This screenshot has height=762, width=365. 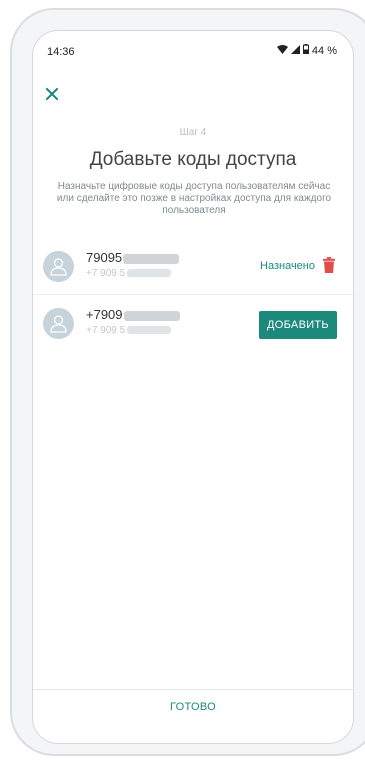 What do you see at coordinates (287, 266) in the screenshot?
I see `assigned-status: Назначено` at bounding box center [287, 266].